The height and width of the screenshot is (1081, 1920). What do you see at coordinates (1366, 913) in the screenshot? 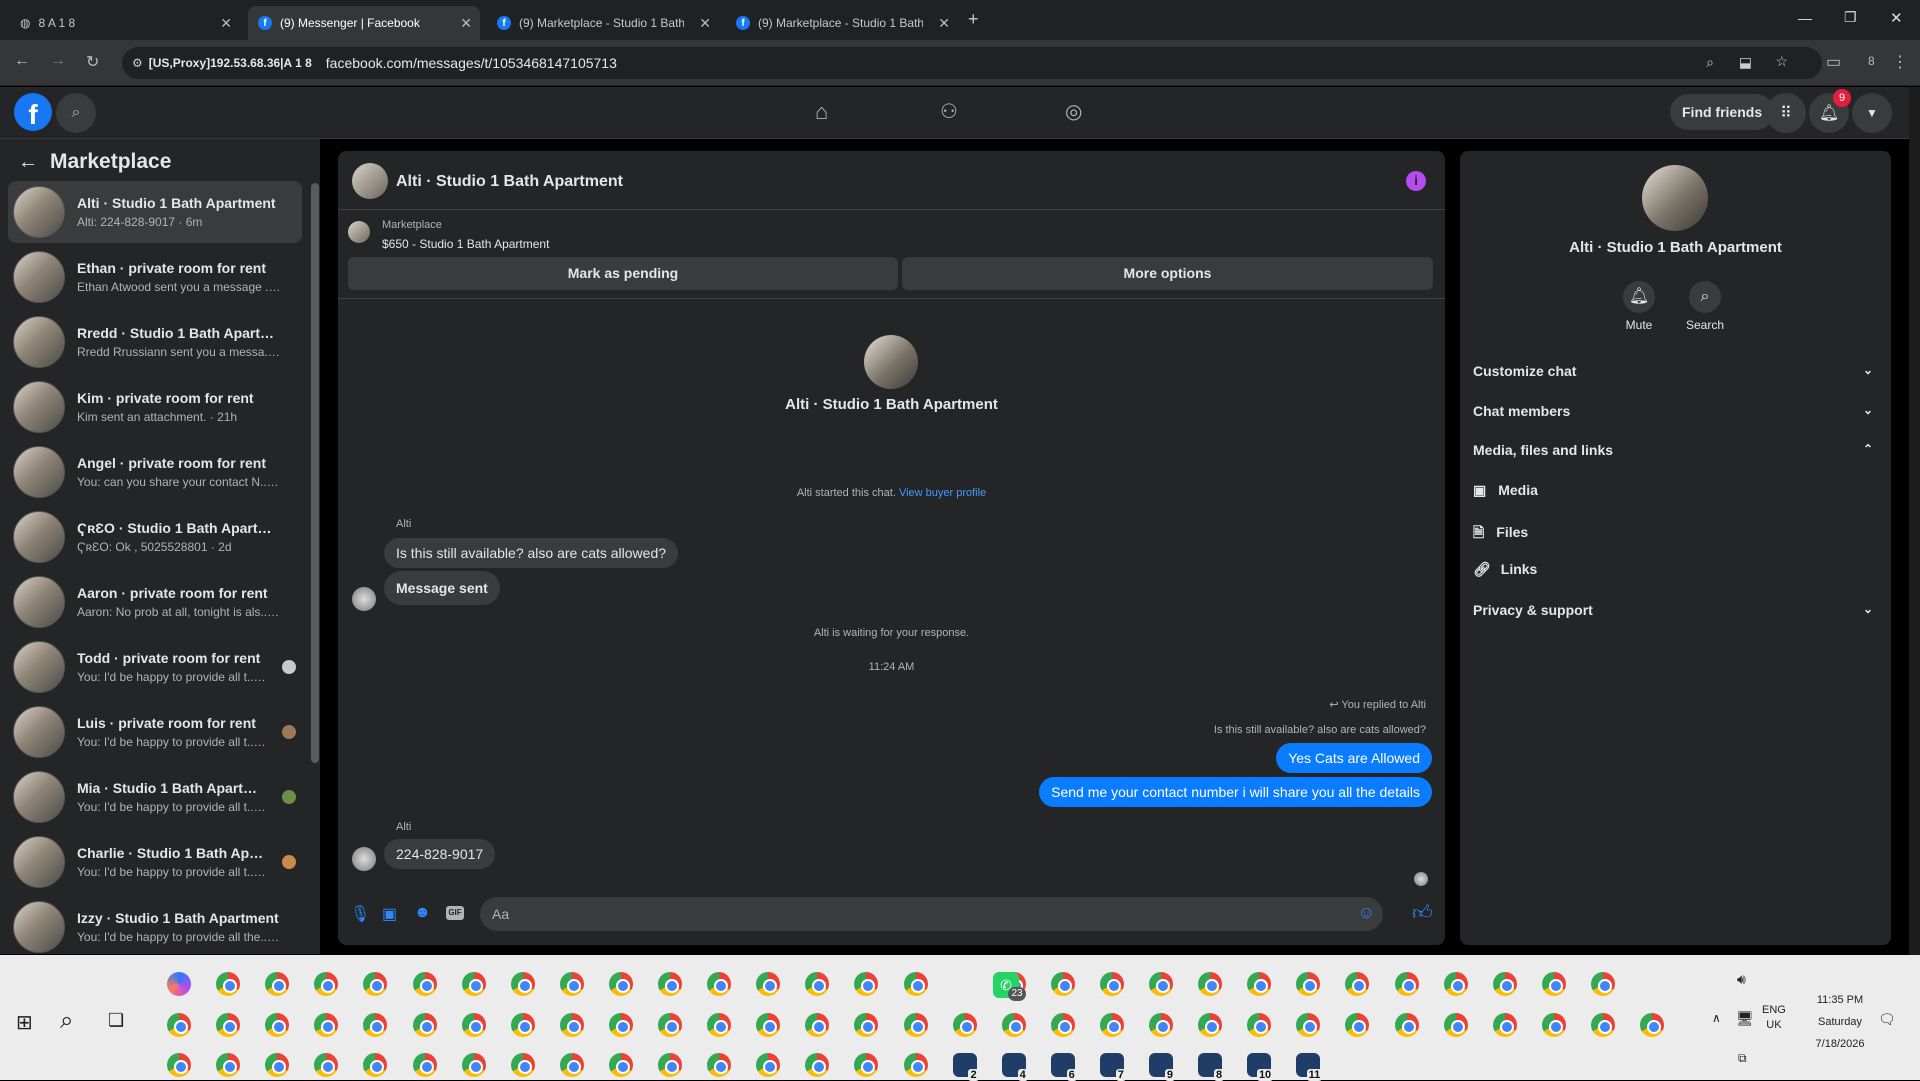
I see `emoji-icon: ☺` at bounding box center [1366, 913].